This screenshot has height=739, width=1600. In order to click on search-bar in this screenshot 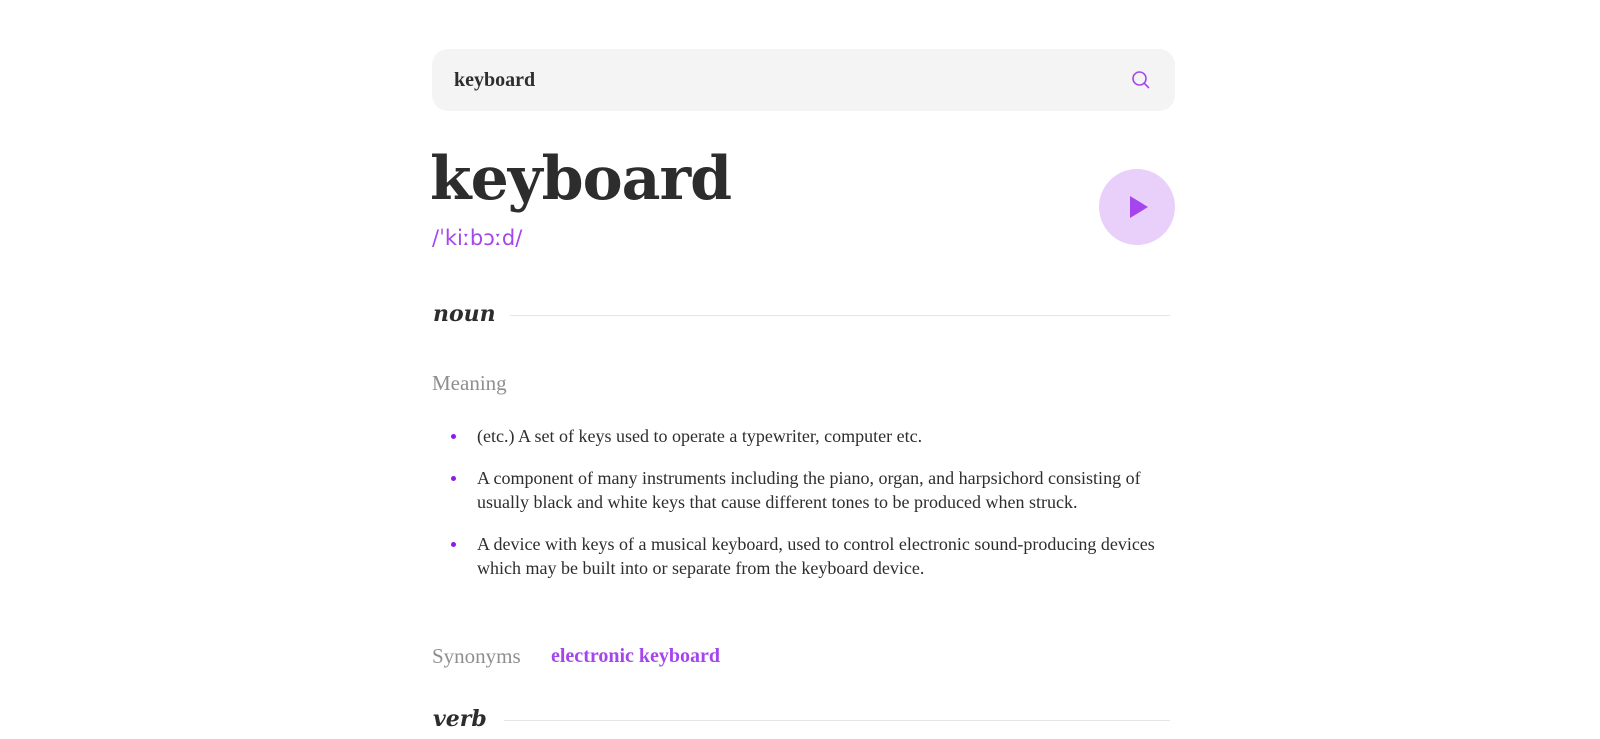, I will do `click(803, 80)`.